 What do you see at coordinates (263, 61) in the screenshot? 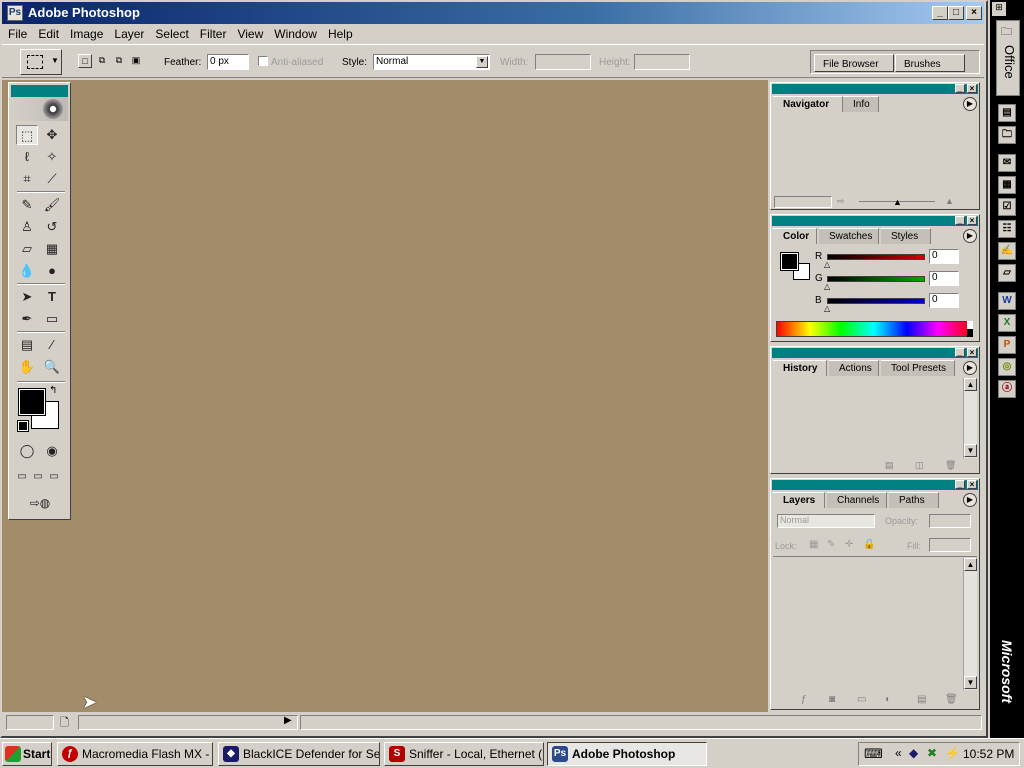
I see `antialias-checkbox` at bounding box center [263, 61].